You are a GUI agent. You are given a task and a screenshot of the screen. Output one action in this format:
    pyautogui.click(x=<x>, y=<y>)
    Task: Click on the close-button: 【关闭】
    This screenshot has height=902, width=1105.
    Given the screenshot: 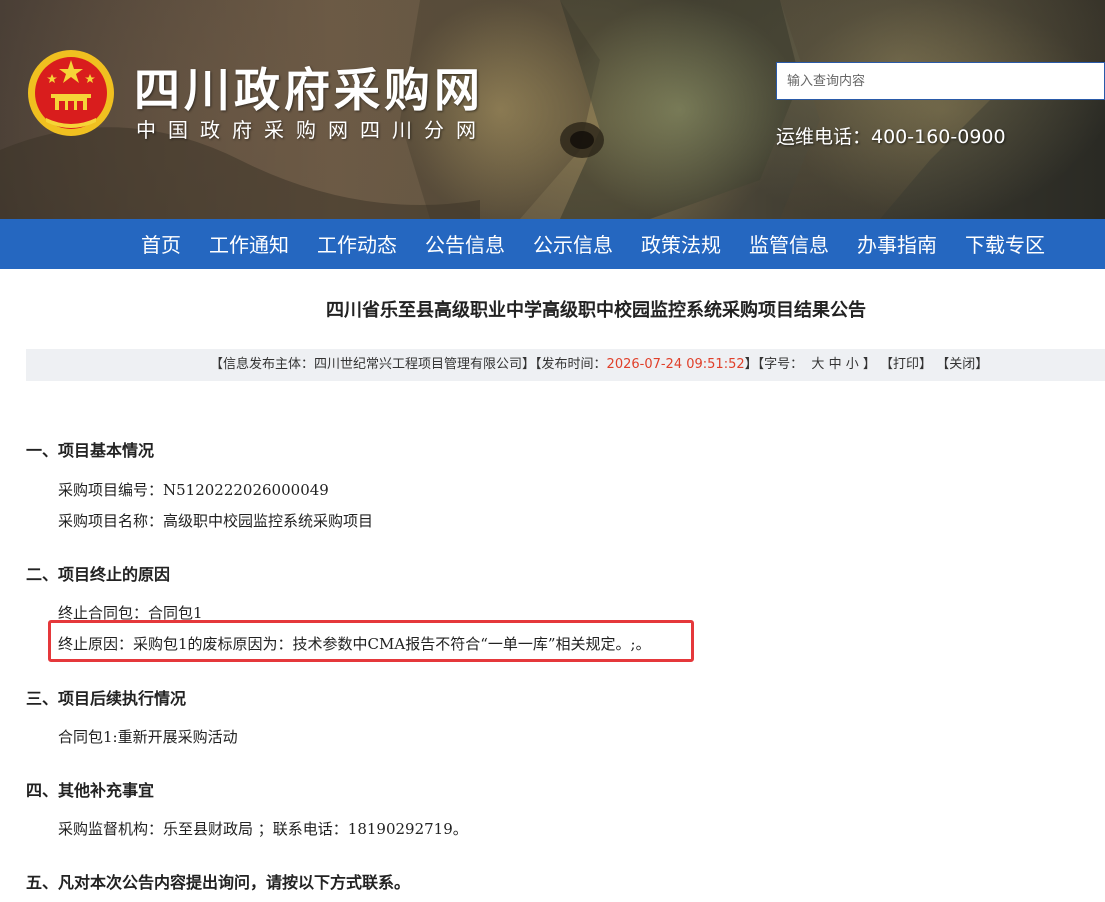 What is the action you would take?
    pyautogui.click(x=962, y=364)
    